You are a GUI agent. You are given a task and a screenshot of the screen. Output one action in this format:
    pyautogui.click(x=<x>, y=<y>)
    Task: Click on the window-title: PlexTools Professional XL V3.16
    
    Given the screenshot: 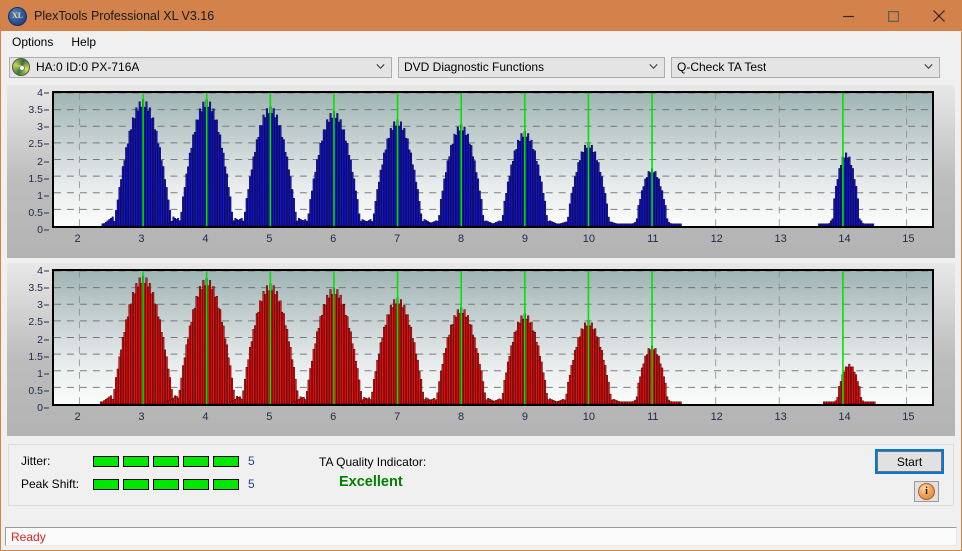 What is the action you would take?
    pyautogui.click(x=124, y=16)
    